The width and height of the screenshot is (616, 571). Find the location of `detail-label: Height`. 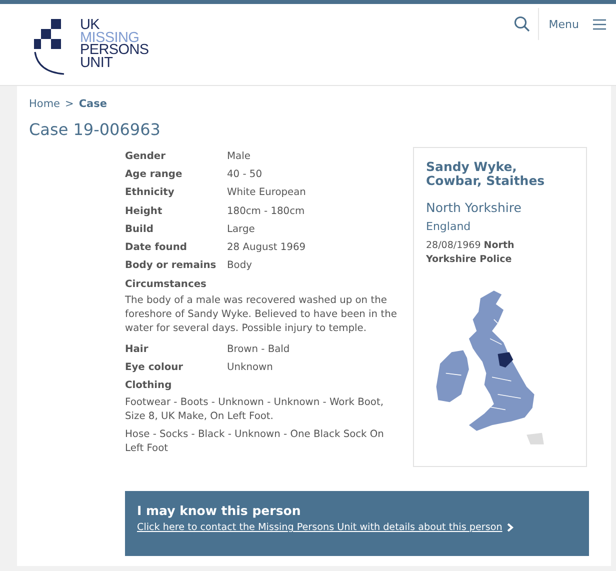

detail-label: Height is located at coordinates (144, 211).